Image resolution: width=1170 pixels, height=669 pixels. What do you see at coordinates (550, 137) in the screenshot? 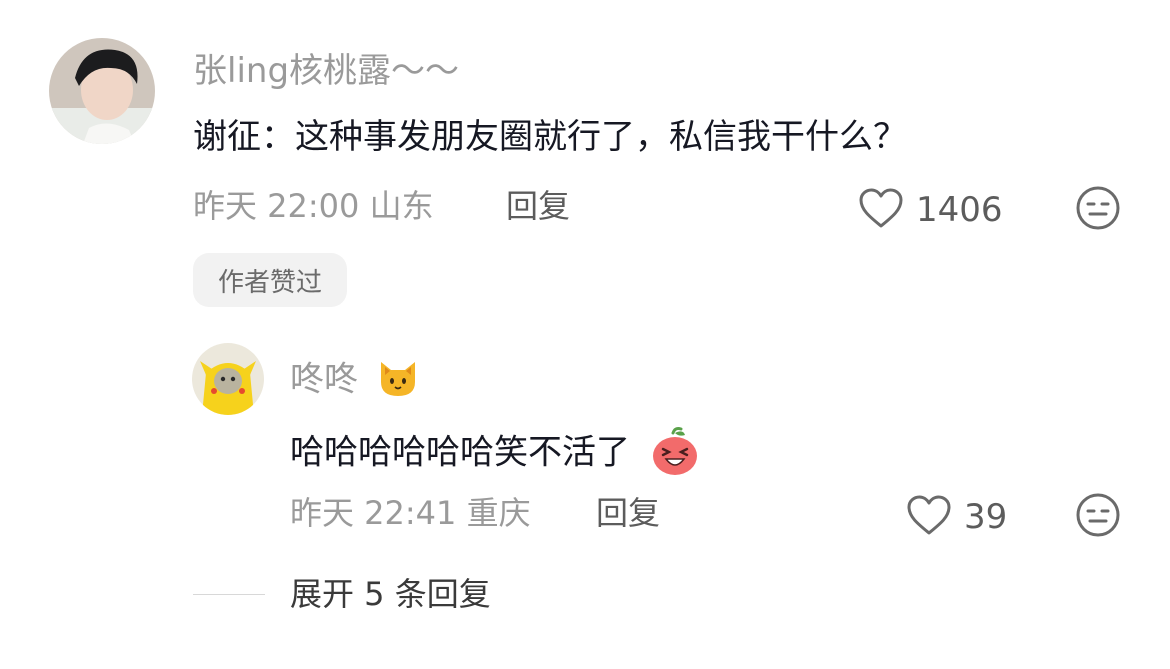
I see `comment-text: 谢征：这种事发朋友圈就行了，私信我干什么？` at bounding box center [550, 137].